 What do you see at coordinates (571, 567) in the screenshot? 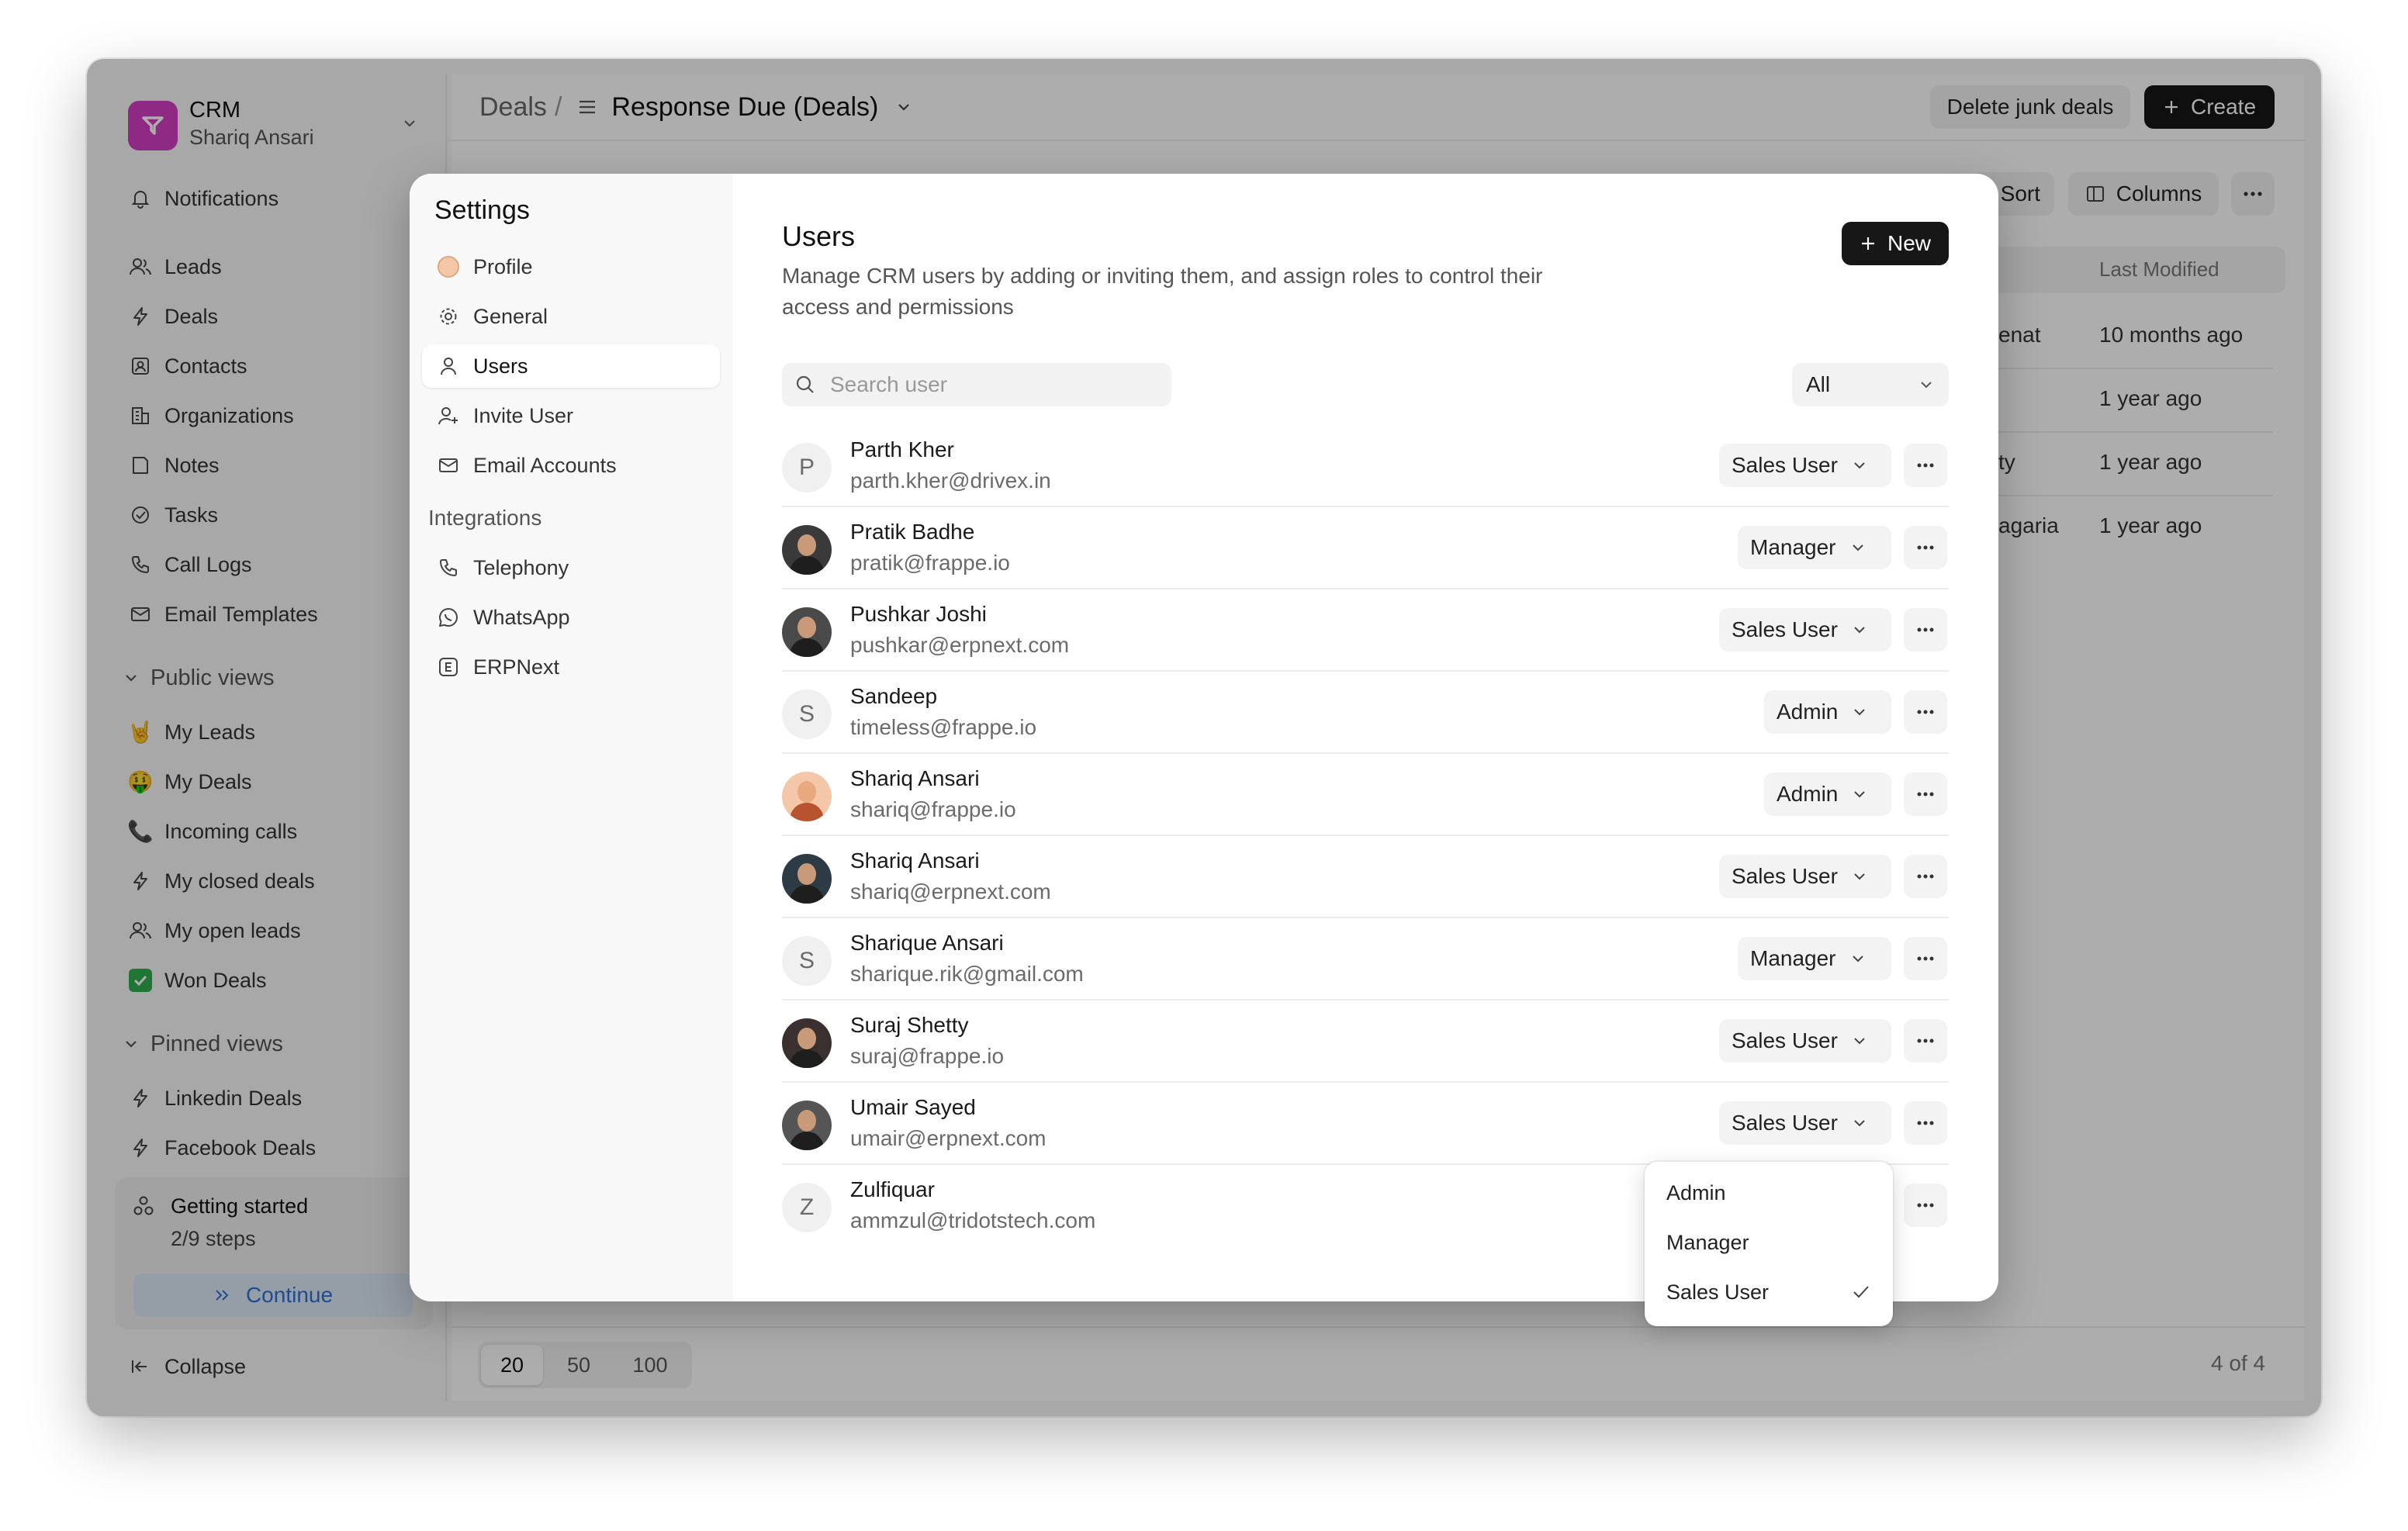
I see `settings-nav-telephony: Telephony` at bounding box center [571, 567].